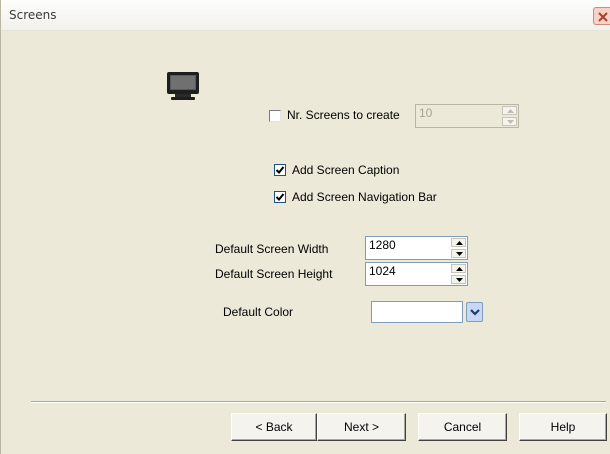 Image resolution: width=610 pixels, height=454 pixels. What do you see at coordinates (382, 245) in the screenshot?
I see `default-width-value: 1280` at bounding box center [382, 245].